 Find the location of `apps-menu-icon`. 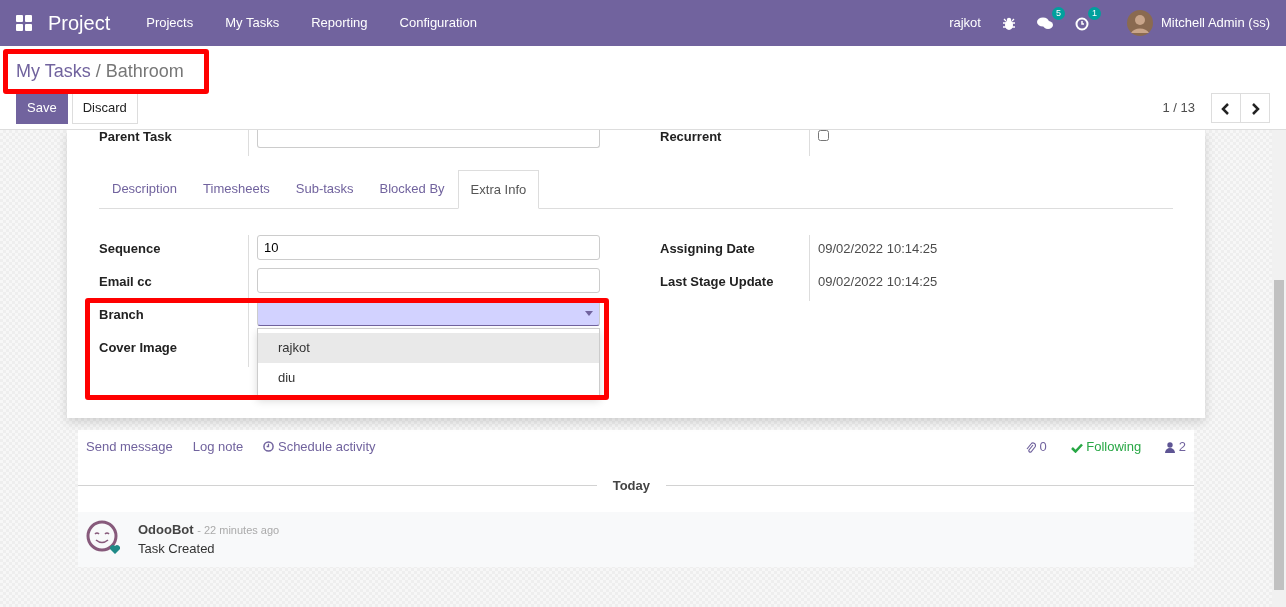

apps-menu-icon is located at coordinates (24, 23).